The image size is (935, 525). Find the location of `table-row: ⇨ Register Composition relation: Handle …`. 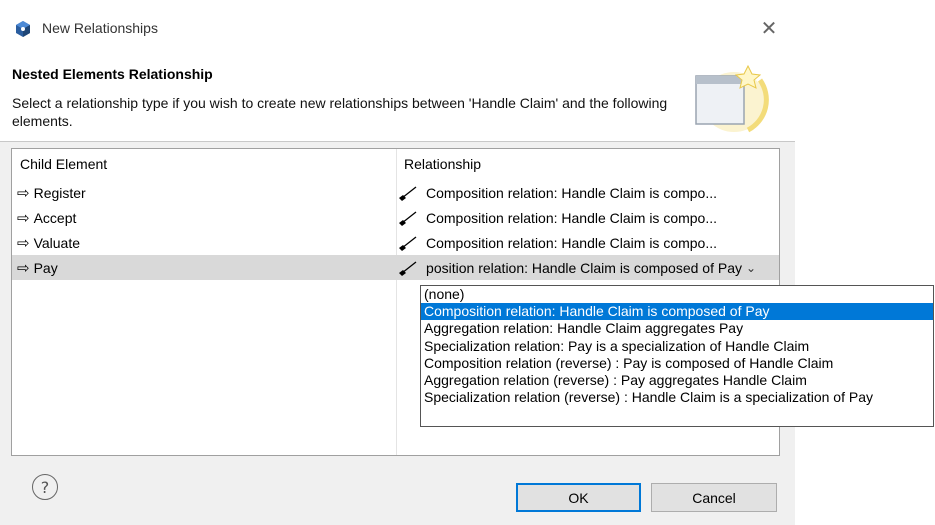

table-row: ⇨ Register Composition relation: Handle … is located at coordinates (395, 192).